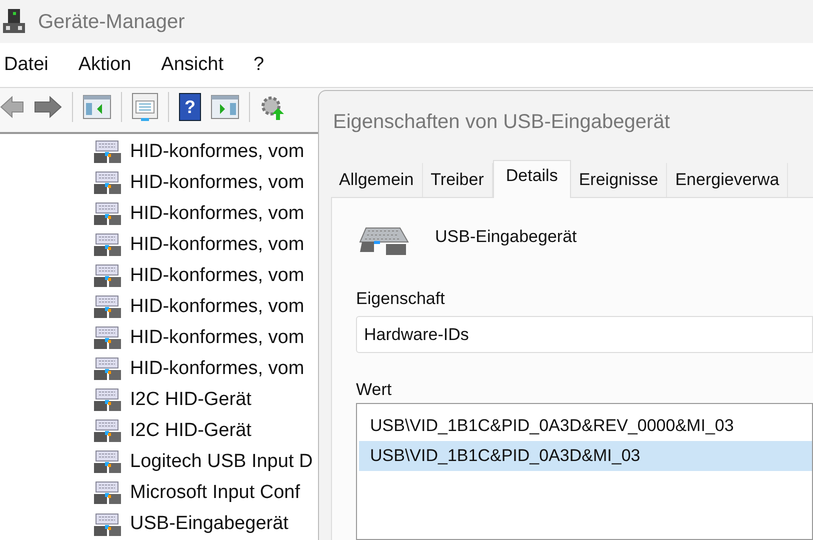 This screenshot has height=540, width=813. Describe the element at coordinates (192, 65) in the screenshot. I see `menu-item: Ansicht` at that location.